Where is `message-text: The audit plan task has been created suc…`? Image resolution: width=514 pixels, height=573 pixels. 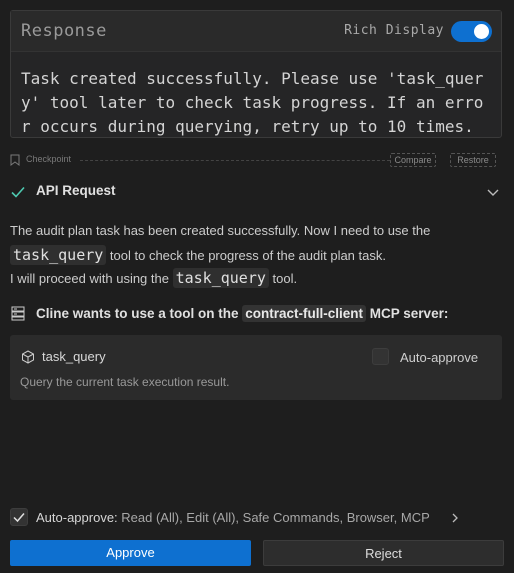
message-text: The audit plan task has been created suc… is located at coordinates (220, 230).